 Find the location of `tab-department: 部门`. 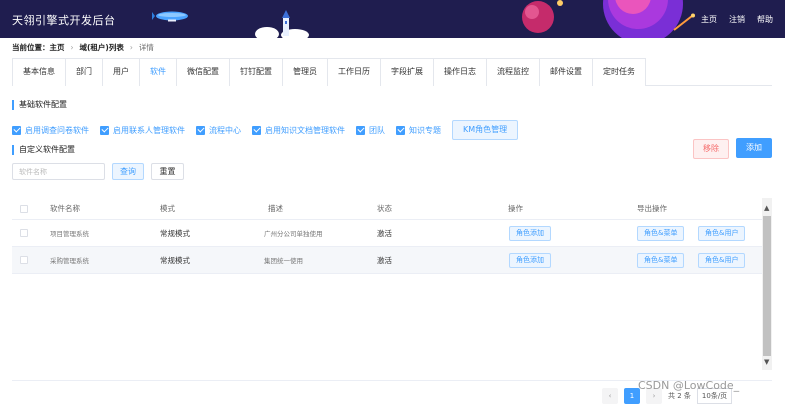

tab-department: 部门 is located at coordinates (84, 72).